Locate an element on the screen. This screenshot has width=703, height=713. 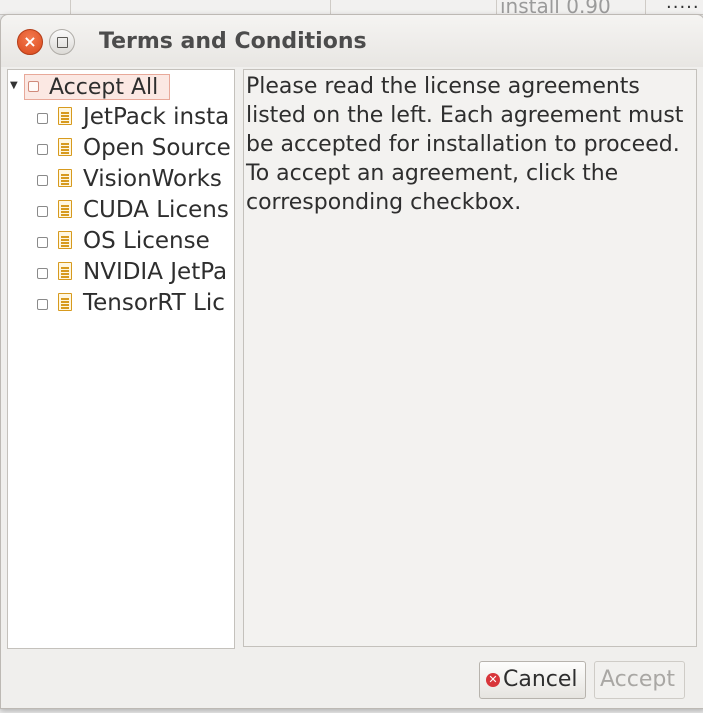
license-item: JetPack insta is located at coordinates (121, 119).